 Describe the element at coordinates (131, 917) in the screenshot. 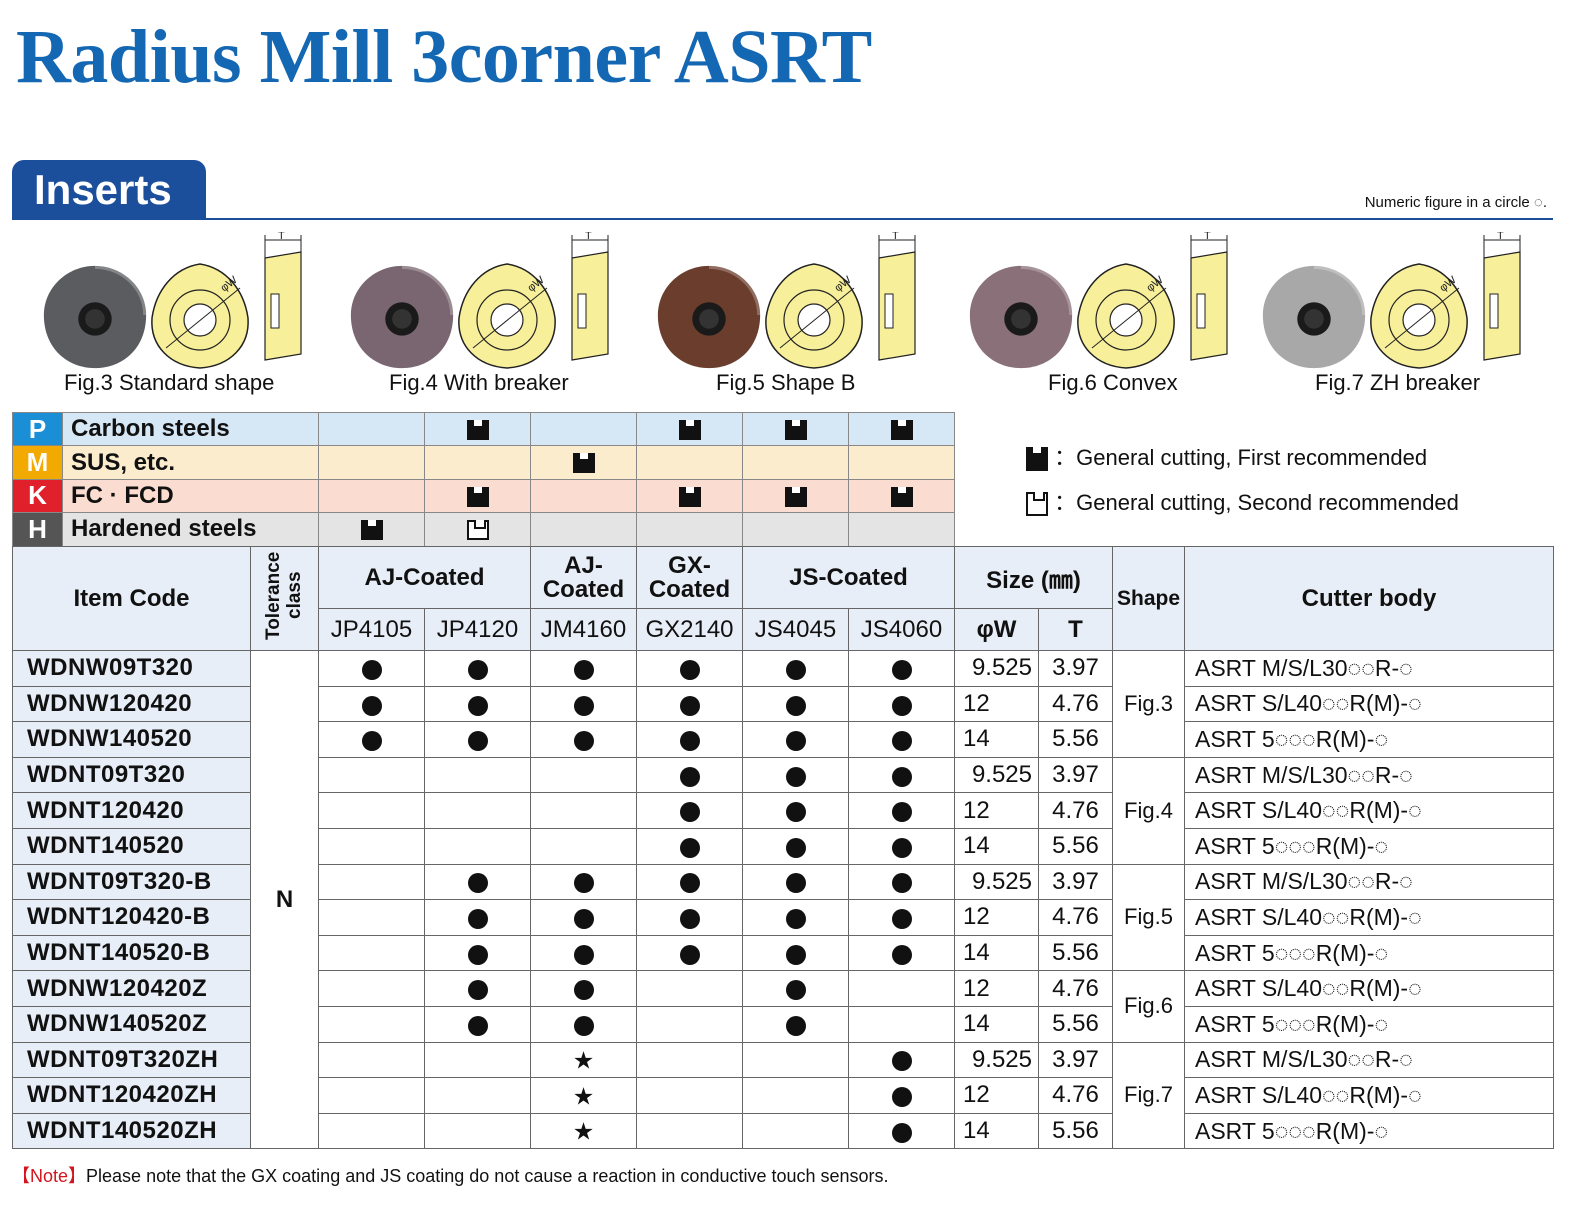

I see `item-code: WDNT120420-B` at that location.